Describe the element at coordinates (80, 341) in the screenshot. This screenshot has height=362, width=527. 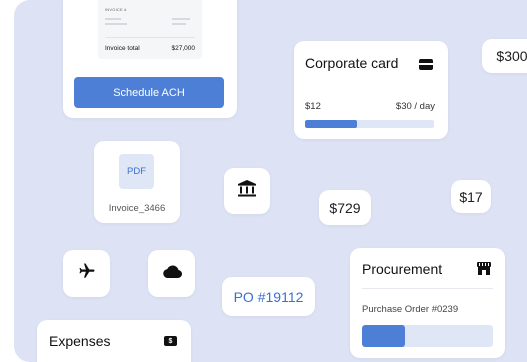
I see `expenses-title: Expenses` at that location.